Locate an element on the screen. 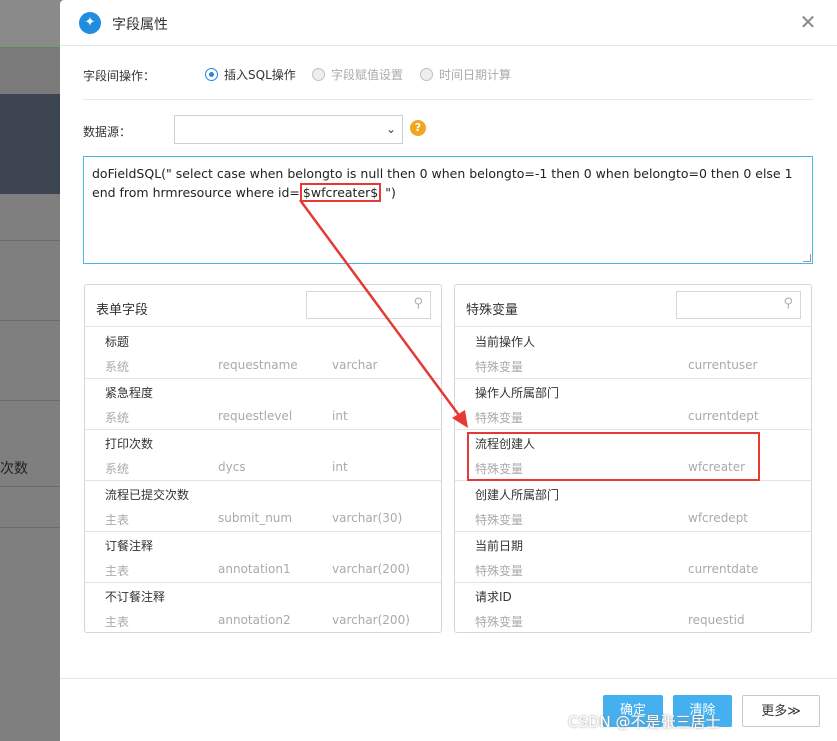  dialog-title: 字段属性 is located at coordinates (140, 25).